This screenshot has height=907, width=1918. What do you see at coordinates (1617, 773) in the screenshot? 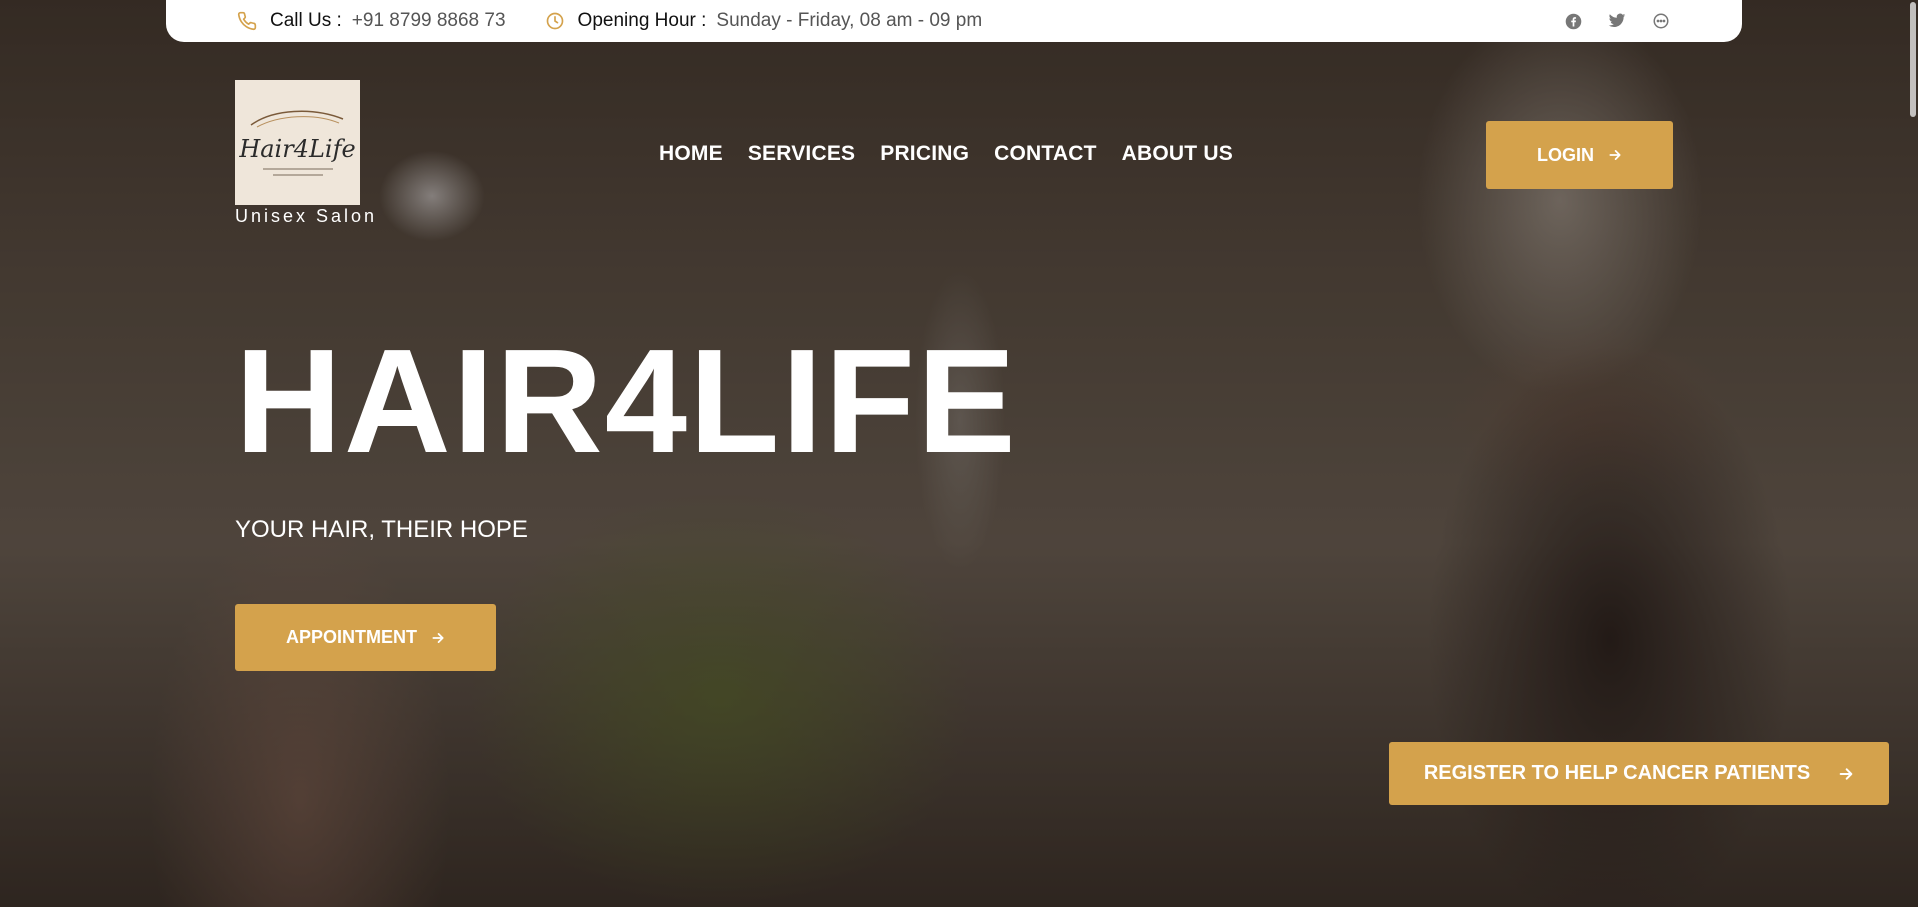
I see `register-button-label: REGISTER TO HELP CANCER PATIENTS` at bounding box center [1617, 773].